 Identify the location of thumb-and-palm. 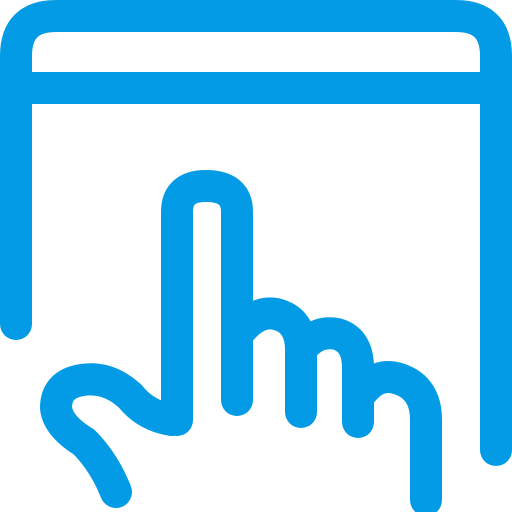
(114, 435).